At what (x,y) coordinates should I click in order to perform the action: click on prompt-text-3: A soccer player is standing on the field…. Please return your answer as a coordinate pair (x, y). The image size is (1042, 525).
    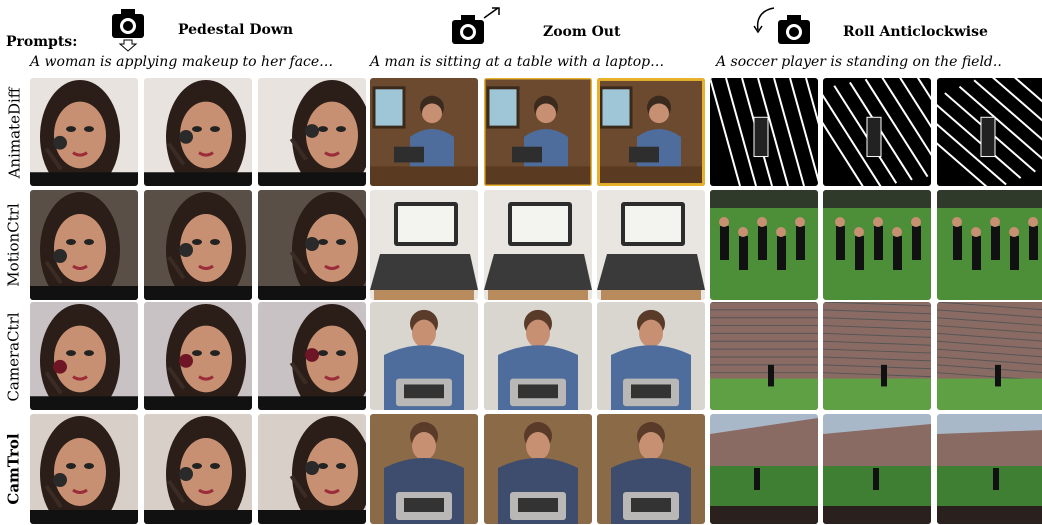
    Looking at the image, I should click on (859, 62).